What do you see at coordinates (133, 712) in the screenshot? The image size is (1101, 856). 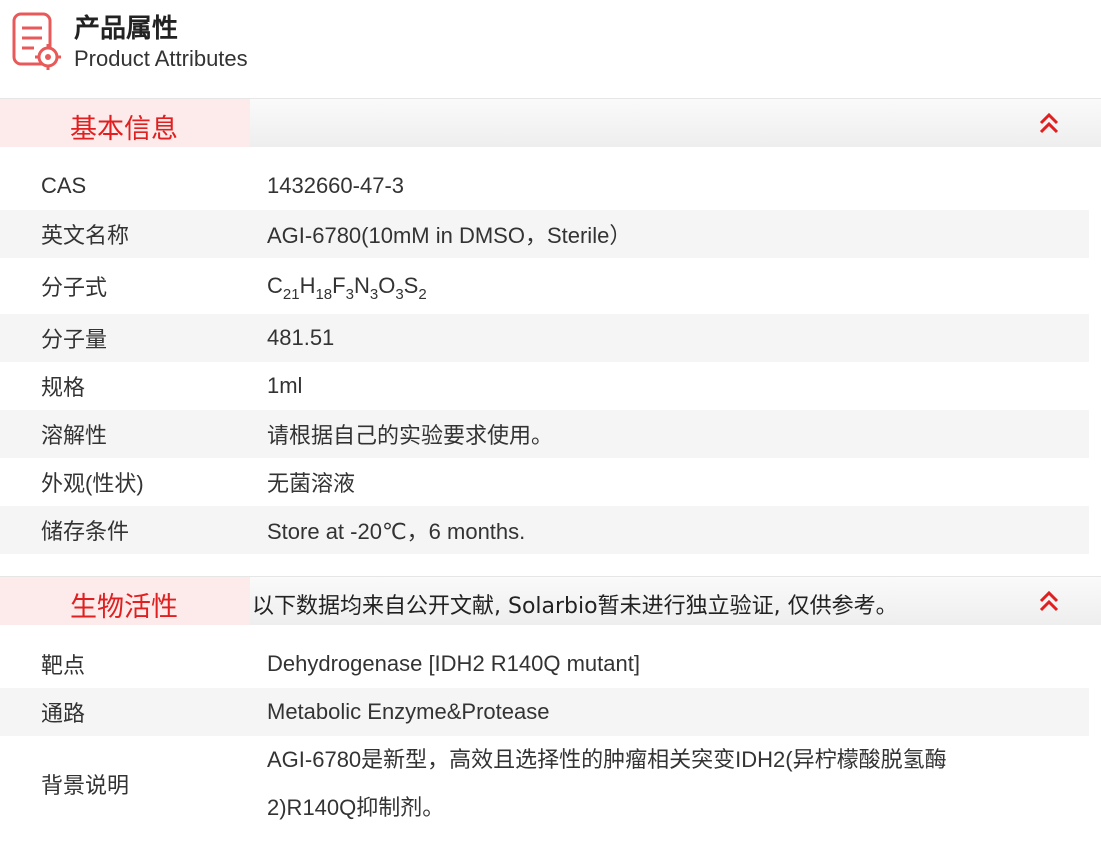 I see `row-label: 通路` at bounding box center [133, 712].